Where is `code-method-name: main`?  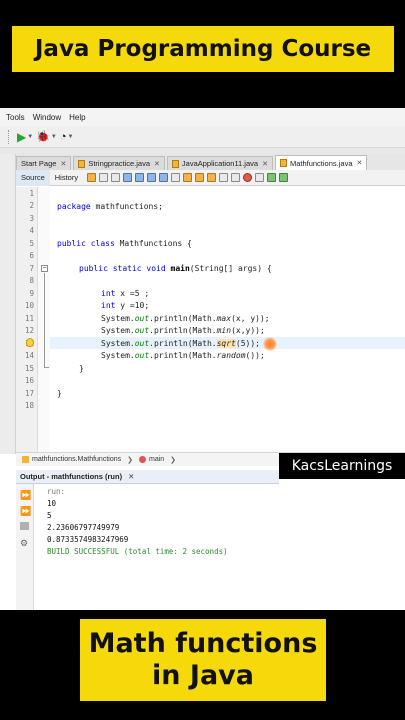 code-method-name: main is located at coordinates (180, 268).